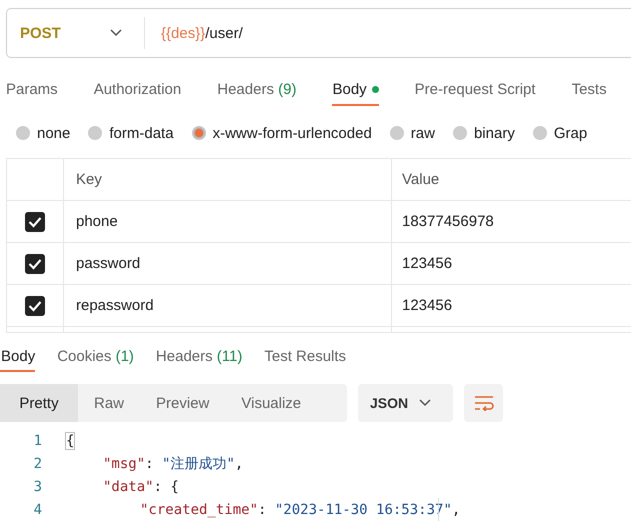  I want to click on url-field: {{des}}/user/, so click(194, 33).